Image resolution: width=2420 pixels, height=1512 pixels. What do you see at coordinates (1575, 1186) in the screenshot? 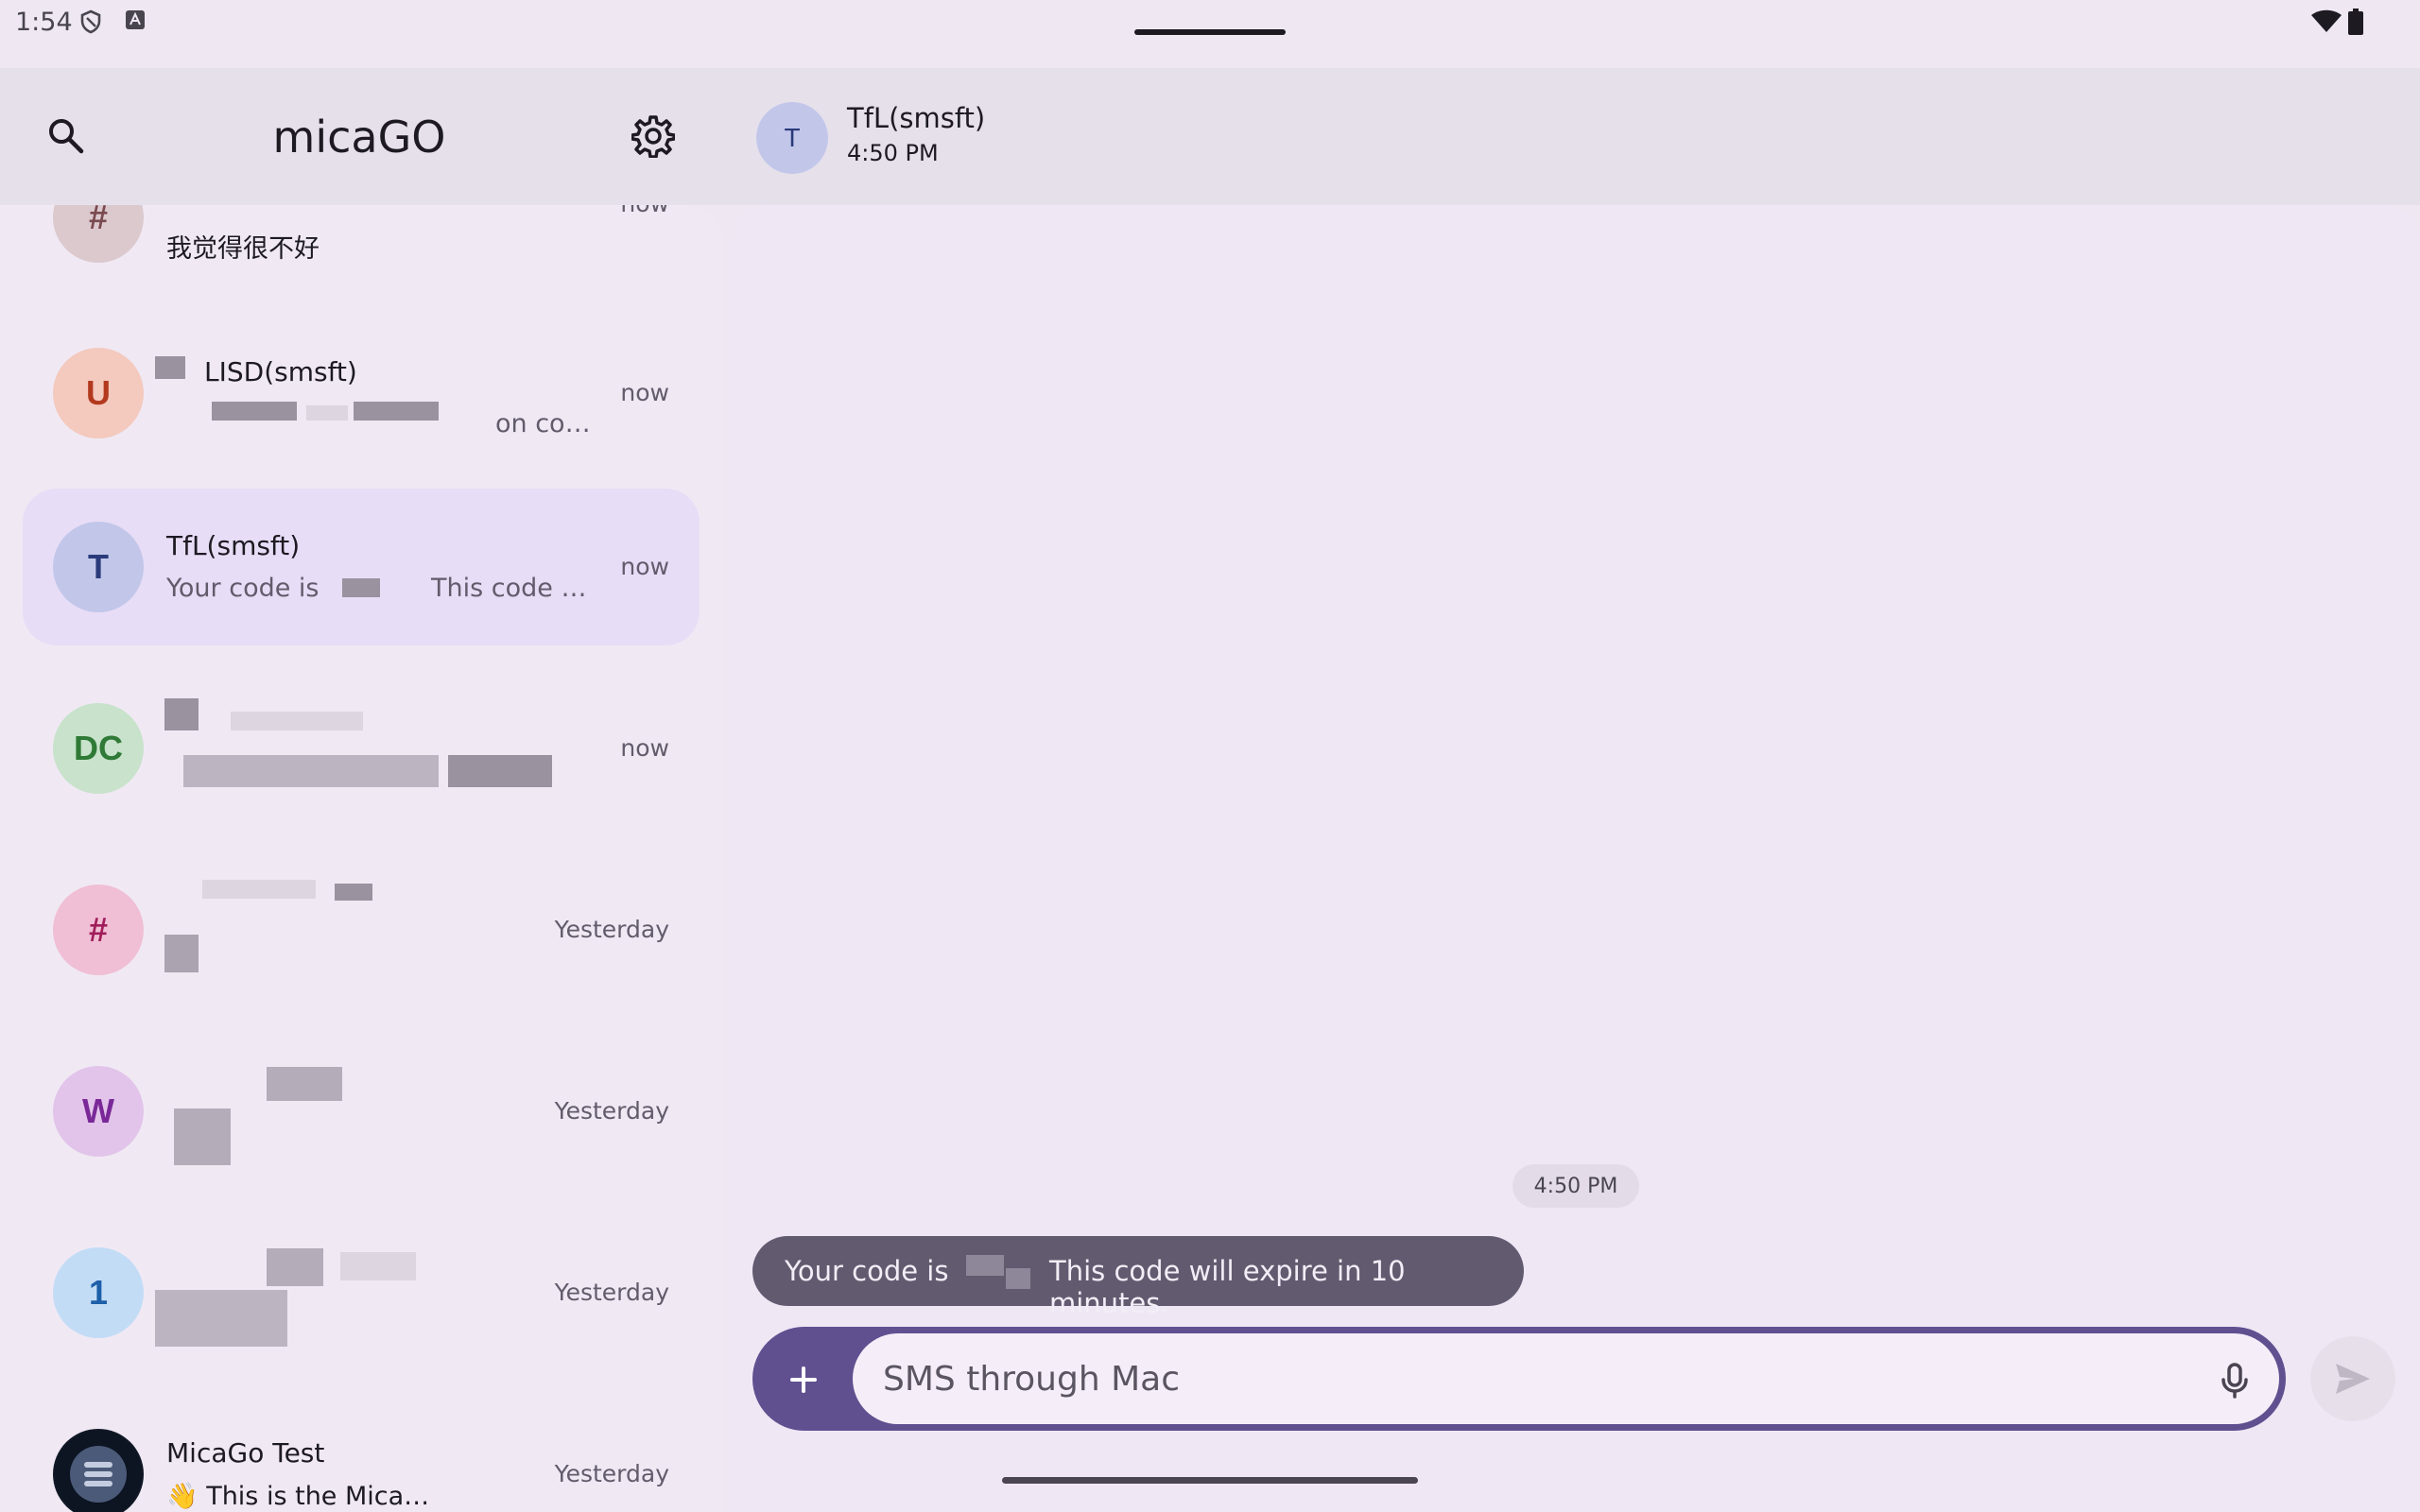
I see `message-time-chip: 4:50 PM` at bounding box center [1575, 1186].